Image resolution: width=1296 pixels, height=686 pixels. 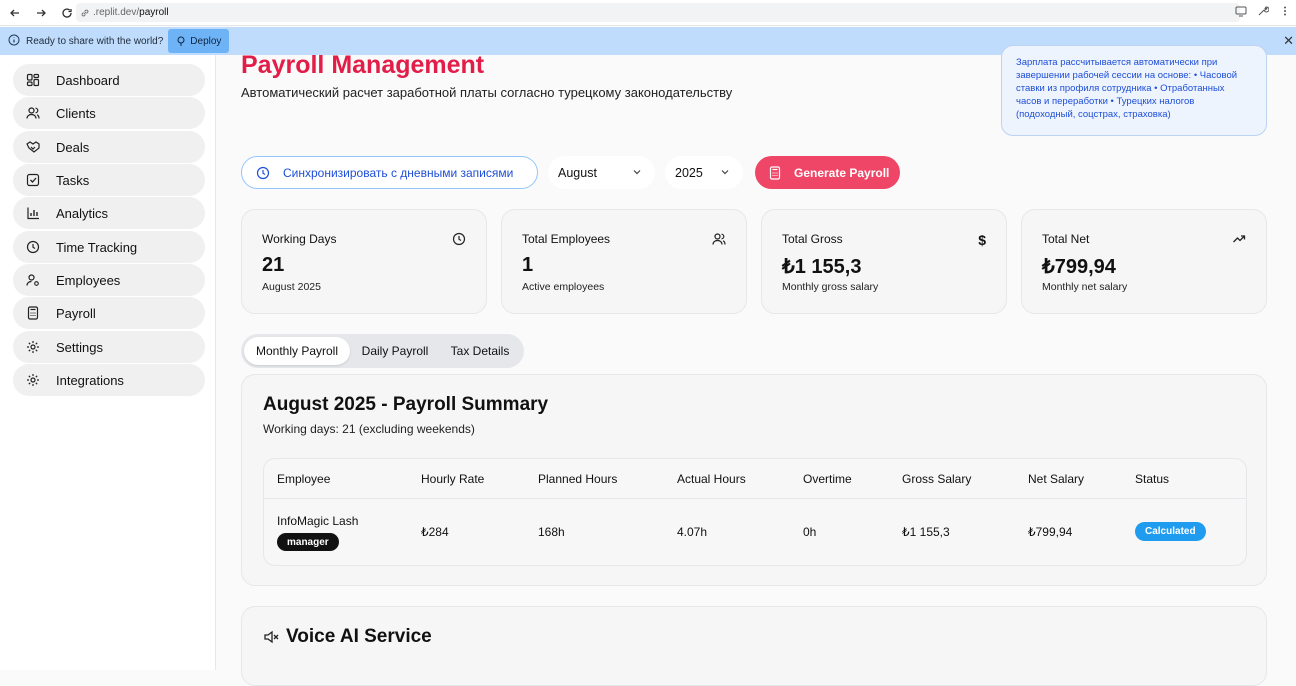 I want to click on sidebar-item-label: Employees, so click(x=88, y=280).